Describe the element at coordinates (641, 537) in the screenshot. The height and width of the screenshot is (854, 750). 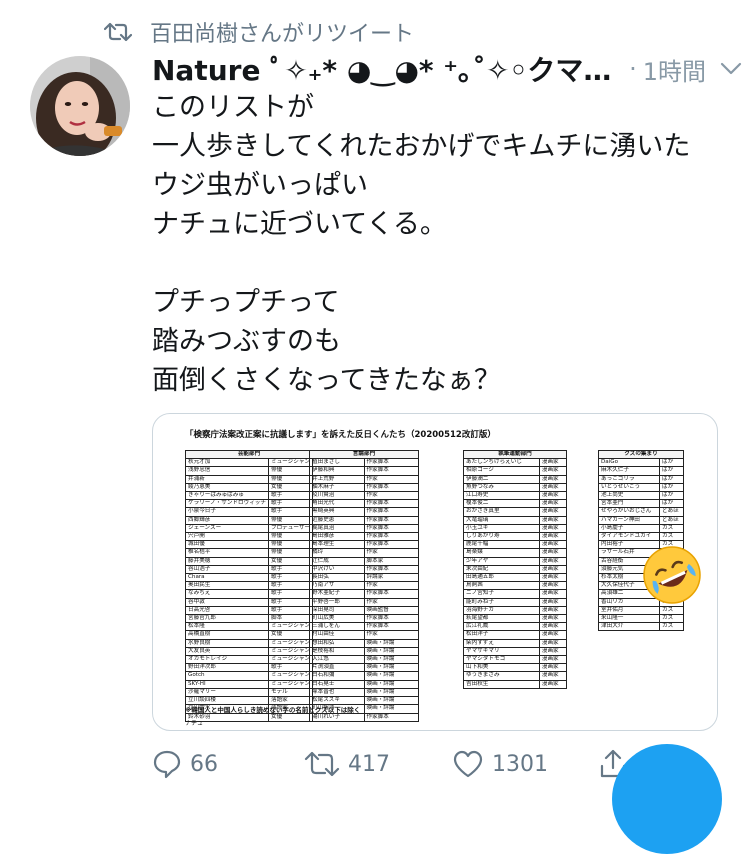
I see `table-row: ダイアモンドユカイ カス` at that location.